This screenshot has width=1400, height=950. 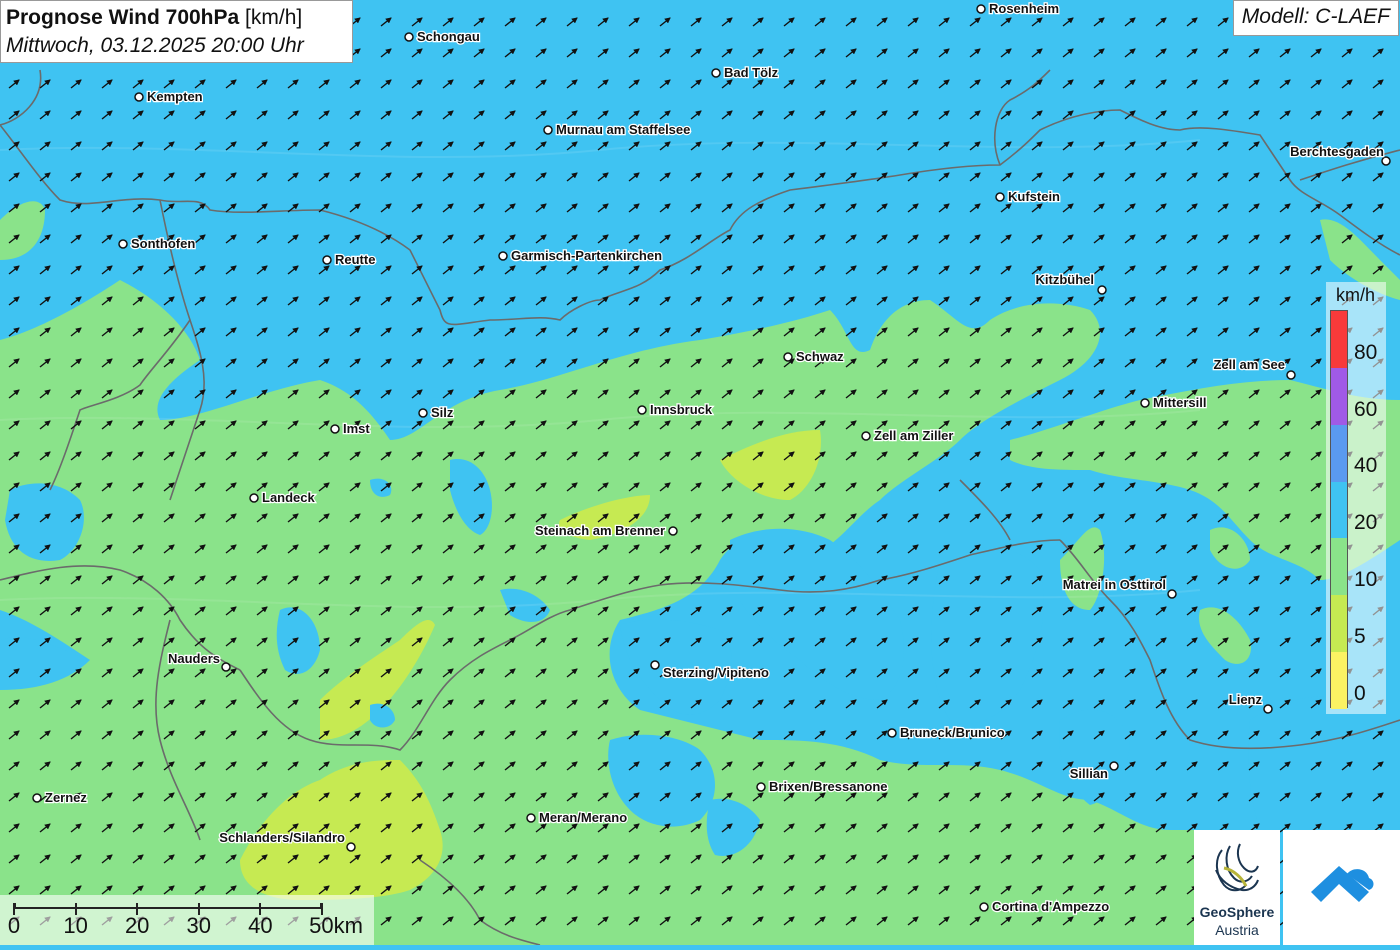 I want to click on partner-logo, so click(x=1341, y=887).